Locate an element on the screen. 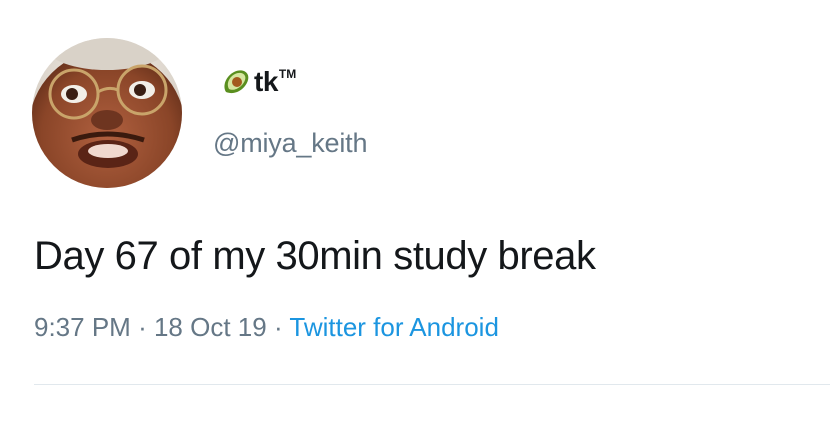  tweet-source-link: Twitter for Android is located at coordinates (394, 327).